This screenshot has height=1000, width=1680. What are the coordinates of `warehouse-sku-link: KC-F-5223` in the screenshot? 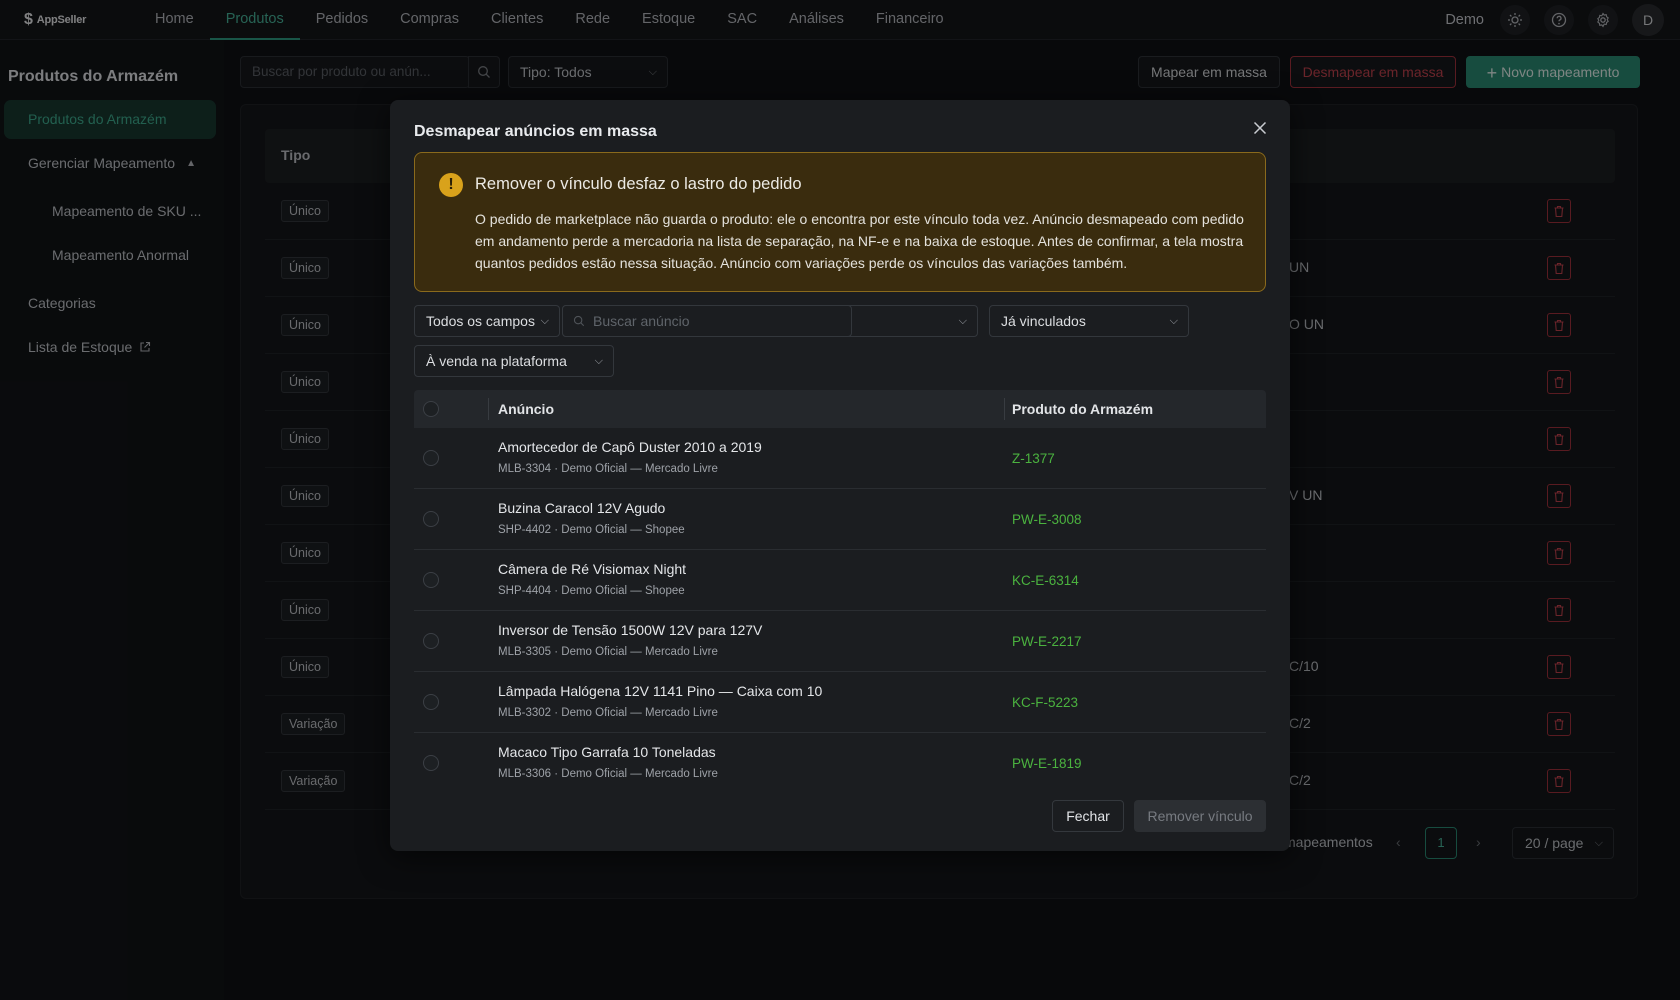 It's located at (1045, 702).